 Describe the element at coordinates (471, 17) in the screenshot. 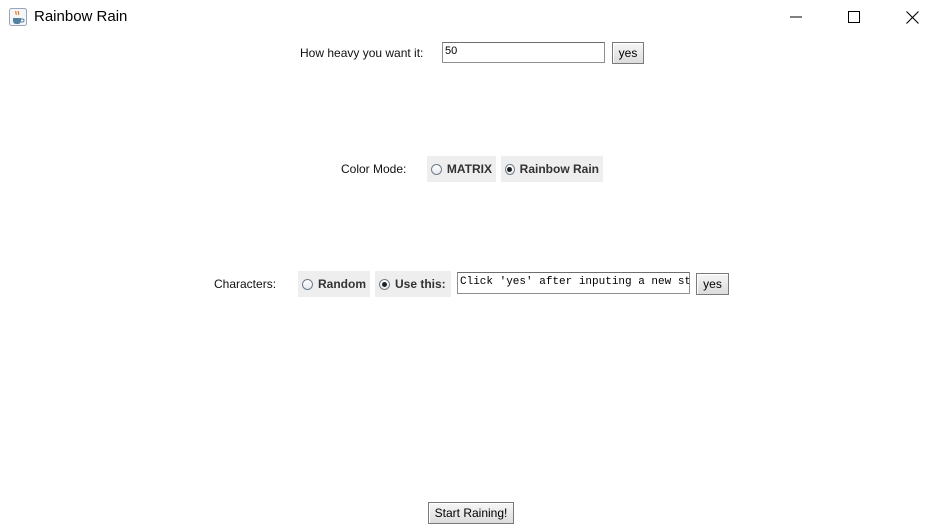

I see `title-bar: Rainbow Rain` at that location.